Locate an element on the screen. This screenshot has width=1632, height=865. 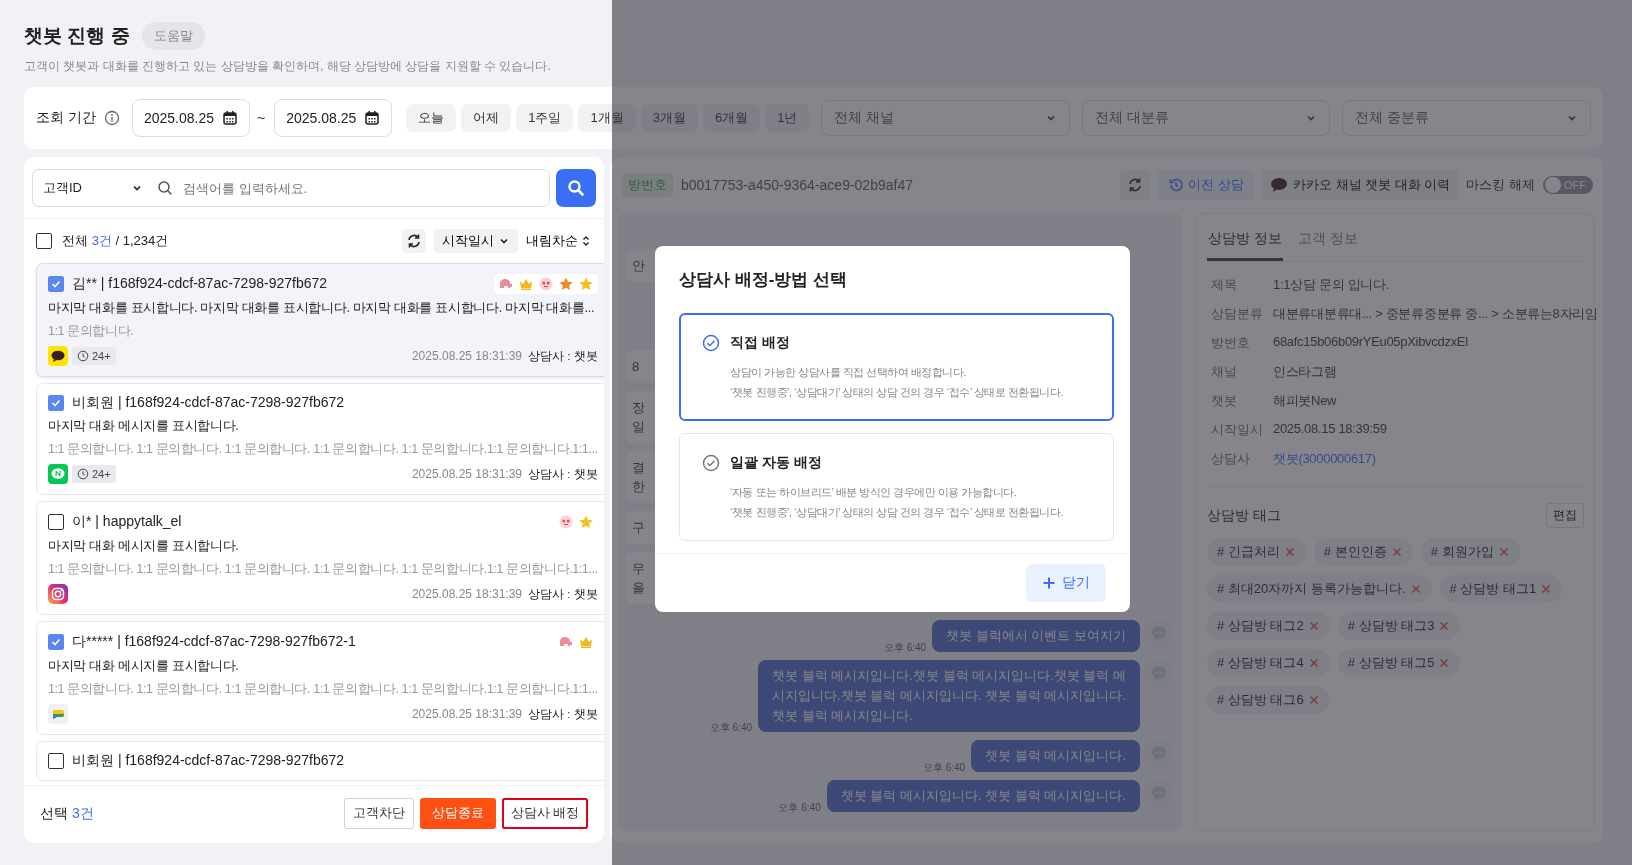
search-button is located at coordinates (576, 188).